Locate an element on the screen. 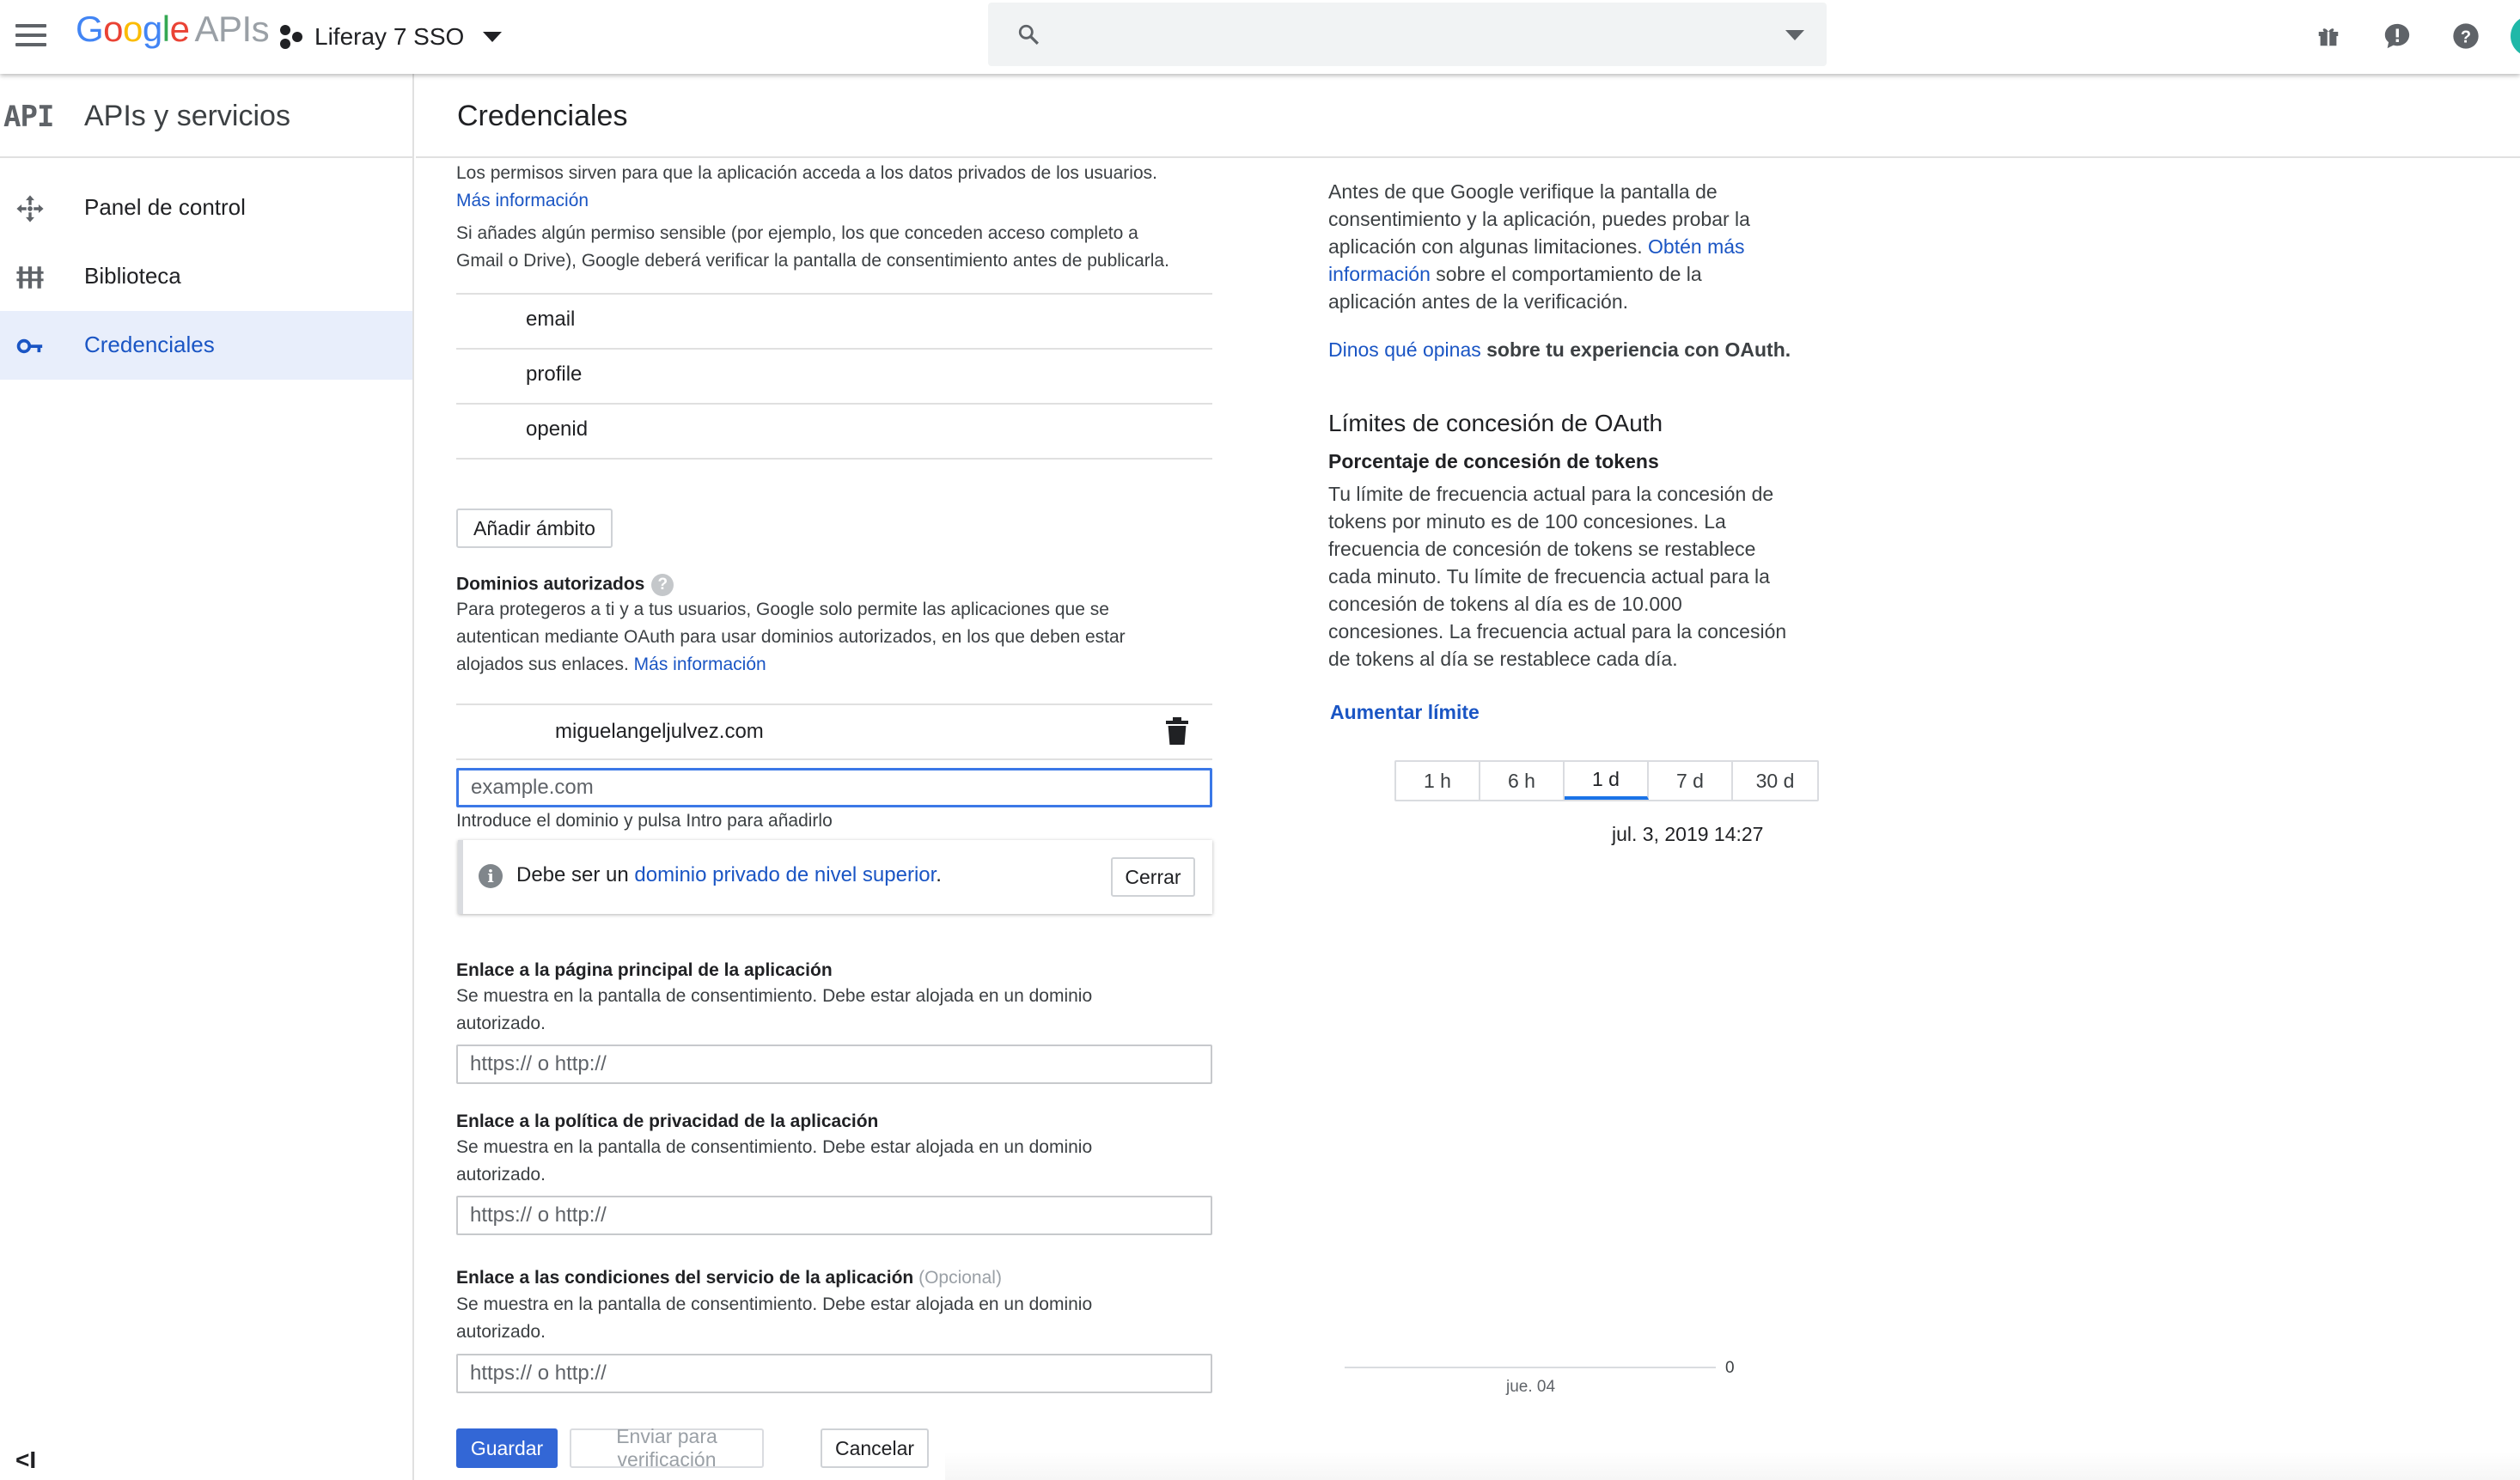 The image size is (2520, 1480). library-icon is located at coordinates (30, 277).